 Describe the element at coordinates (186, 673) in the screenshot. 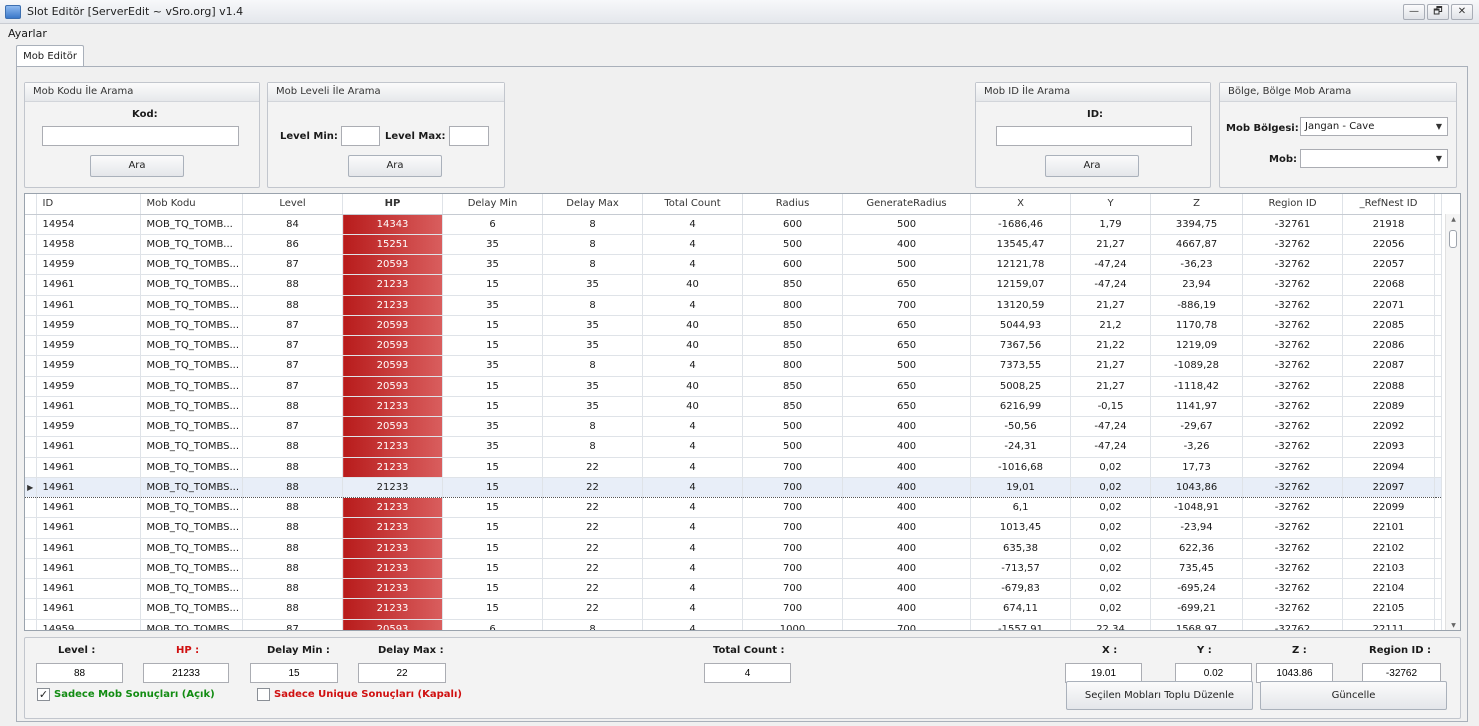

I see `hp-edit-input` at that location.